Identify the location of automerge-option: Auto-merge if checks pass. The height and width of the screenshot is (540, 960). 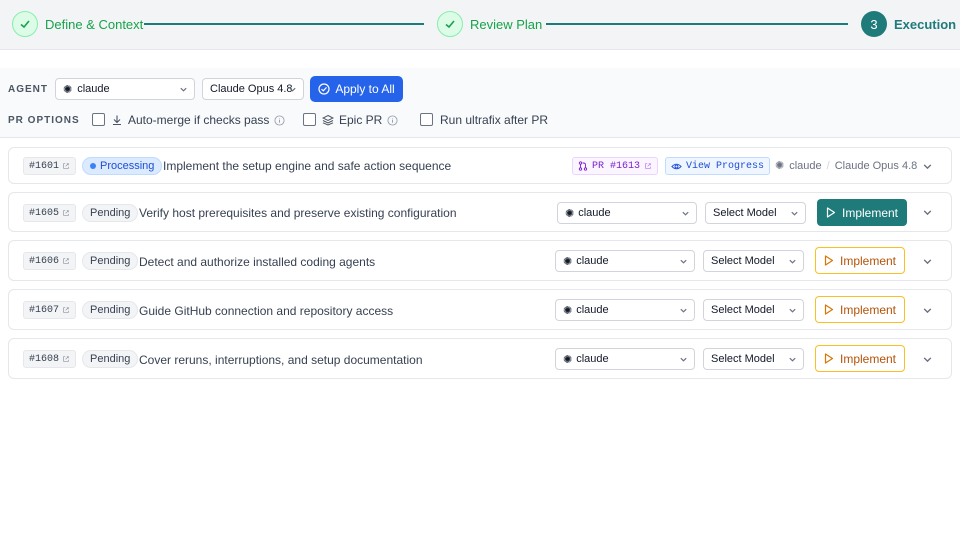
(198, 120).